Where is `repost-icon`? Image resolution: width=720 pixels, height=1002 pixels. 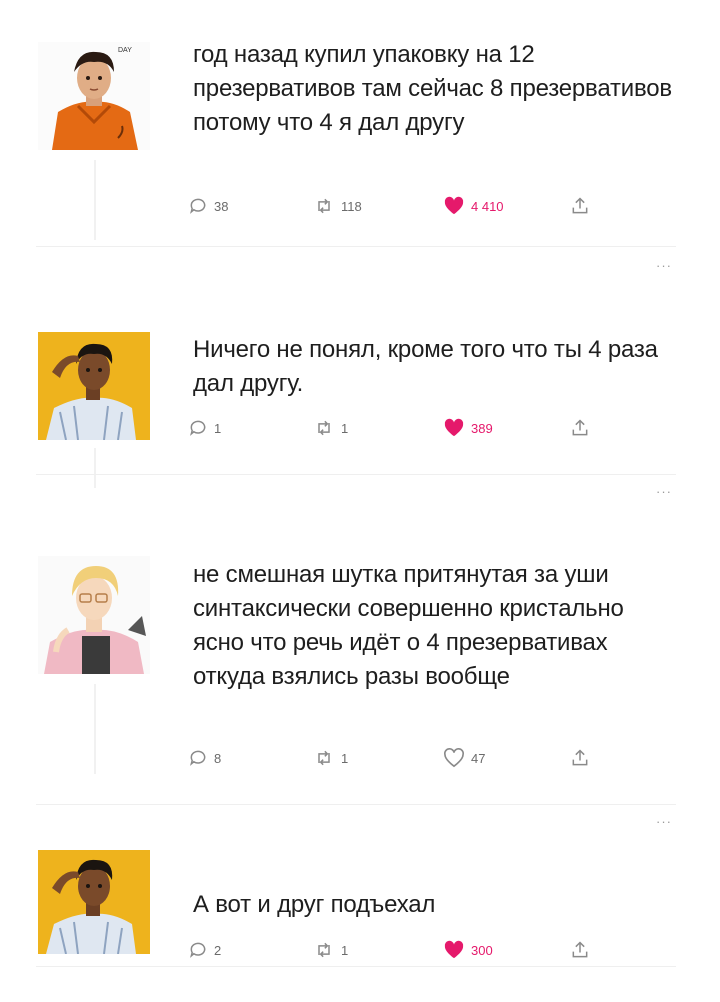
repost-icon is located at coordinates (324, 950).